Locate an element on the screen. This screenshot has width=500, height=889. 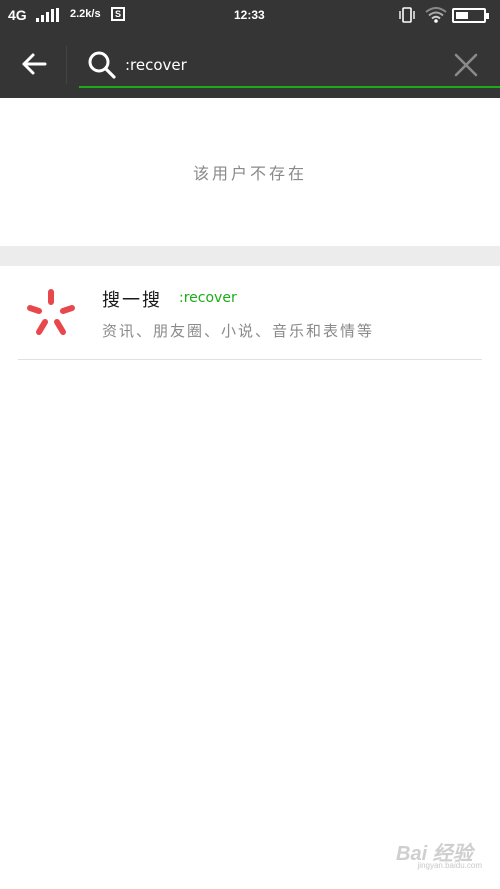
vibrate-icon is located at coordinates (407, 15).